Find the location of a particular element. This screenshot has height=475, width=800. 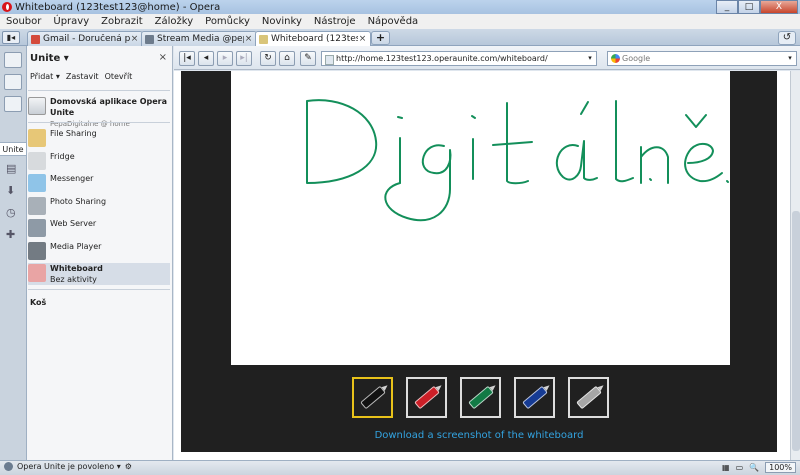

panel-close-icon: × is located at coordinates (163, 57).